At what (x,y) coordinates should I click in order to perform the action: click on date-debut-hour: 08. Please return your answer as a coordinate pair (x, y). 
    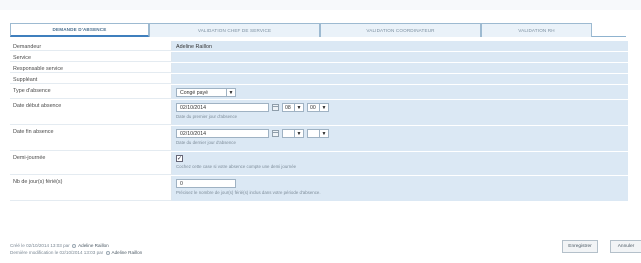
    Looking at the image, I should click on (288, 107).